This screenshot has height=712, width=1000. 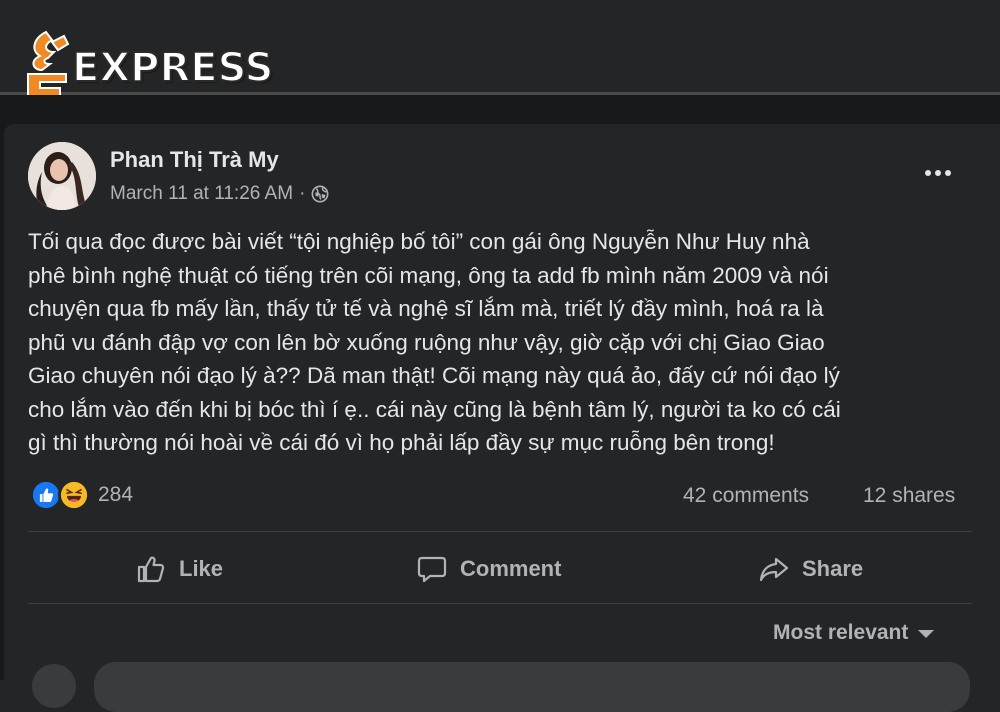 I want to click on comment-sort-dropdown: Most relevant, so click(x=854, y=633).